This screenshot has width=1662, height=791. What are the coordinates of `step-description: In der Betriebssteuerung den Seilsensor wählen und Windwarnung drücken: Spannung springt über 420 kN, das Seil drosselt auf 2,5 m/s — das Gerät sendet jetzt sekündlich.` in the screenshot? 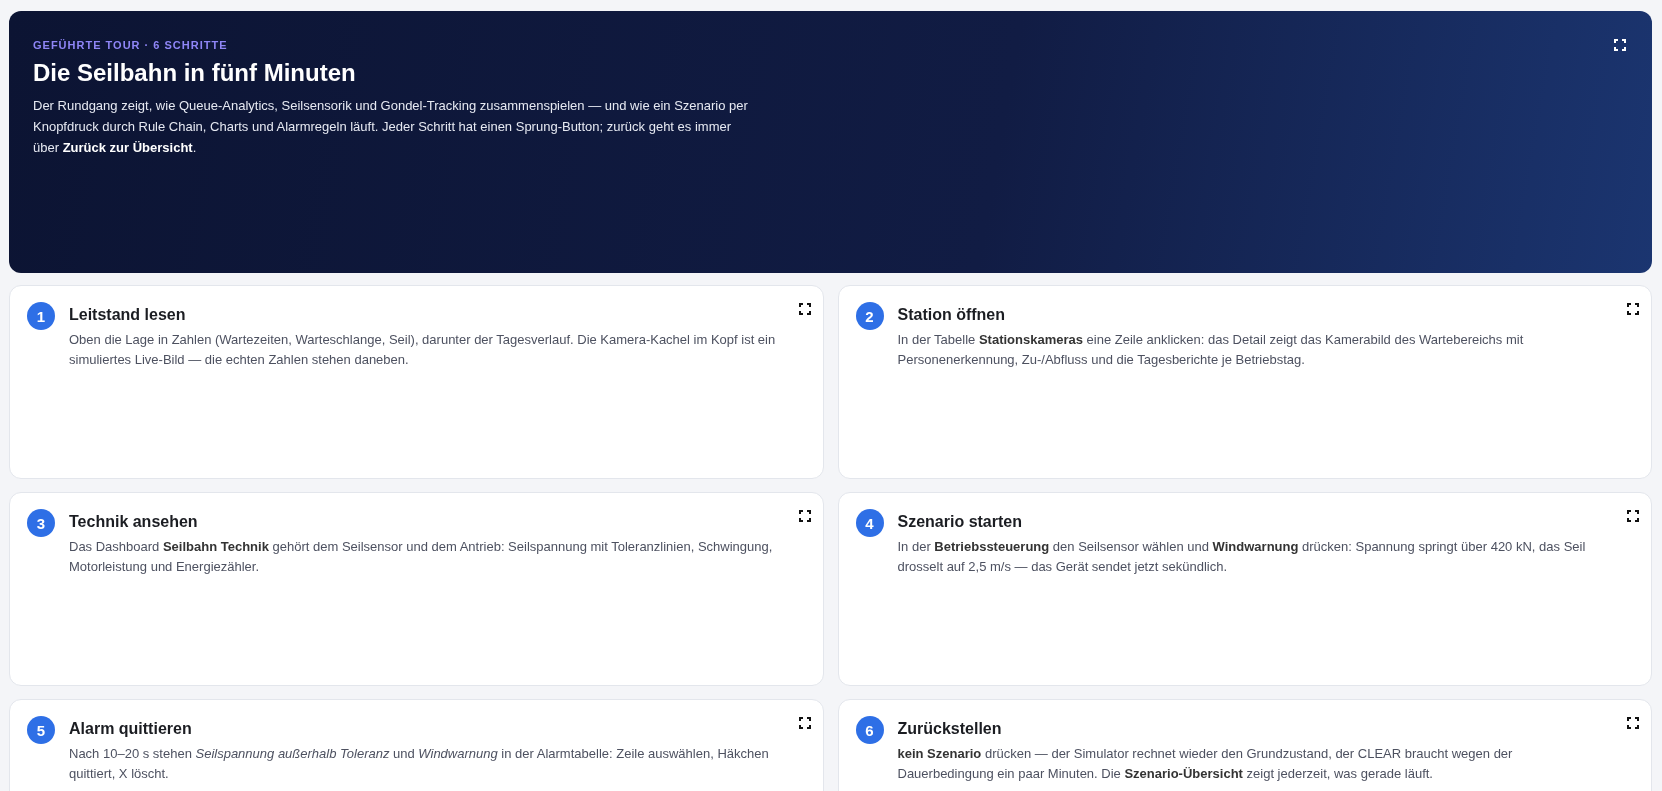 It's located at (1242, 557).